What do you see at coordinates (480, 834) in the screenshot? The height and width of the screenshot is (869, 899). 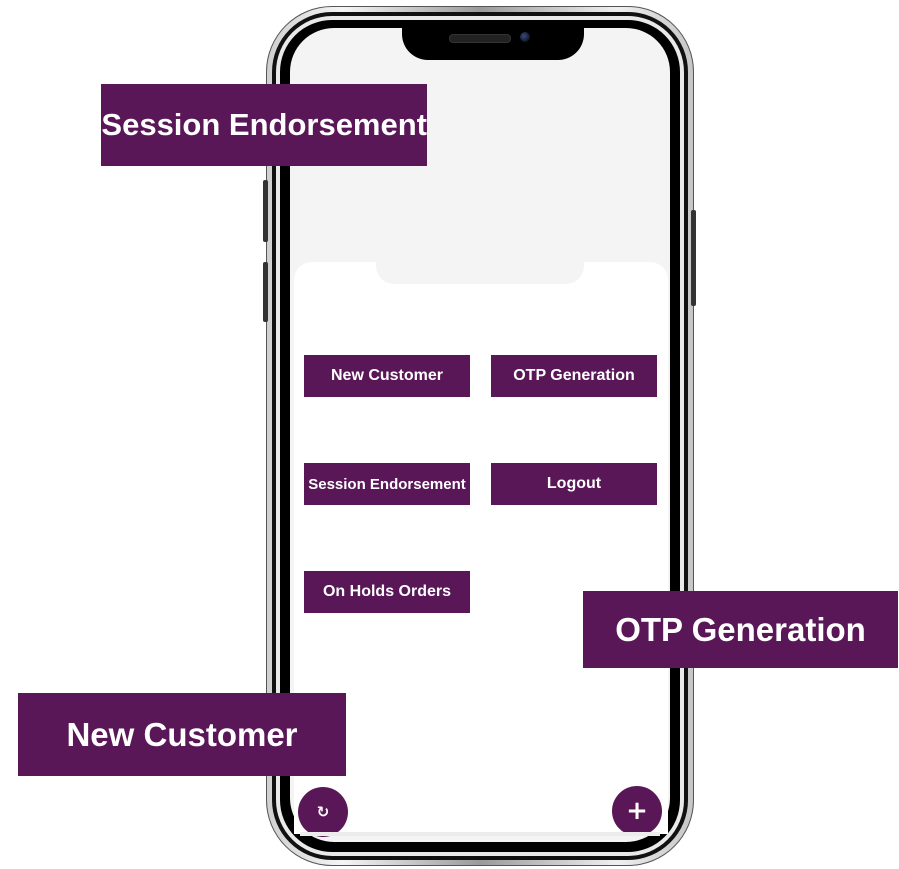 I see `bottom-bar` at bounding box center [480, 834].